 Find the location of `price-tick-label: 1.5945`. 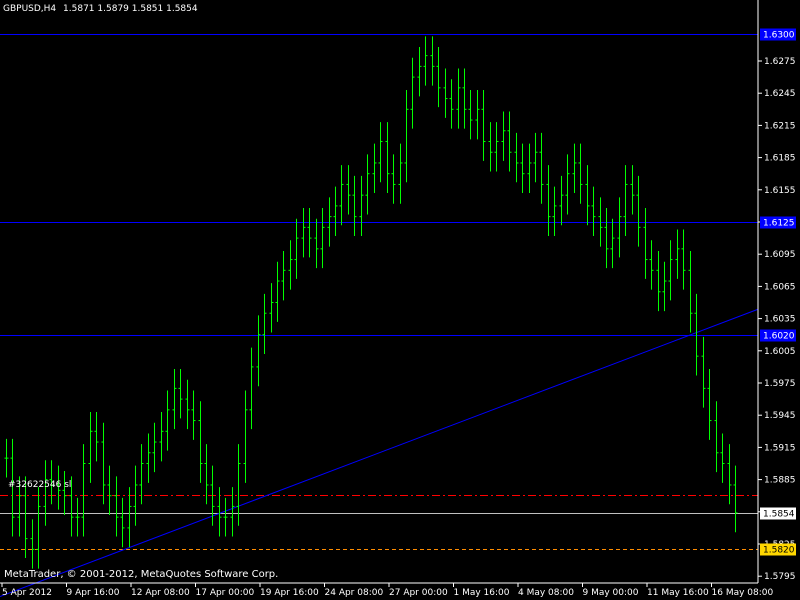

price-tick-label: 1.5945 is located at coordinates (780, 416).